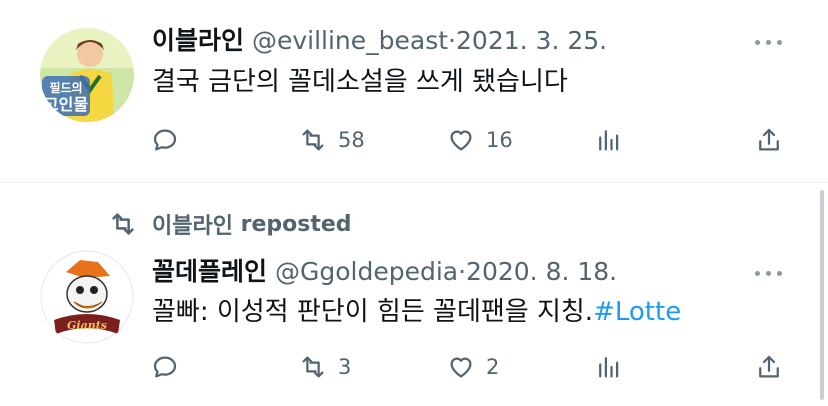 The width and height of the screenshot is (828, 406). I want to click on avatar-logo-line1: 필드의, so click(65, 87).